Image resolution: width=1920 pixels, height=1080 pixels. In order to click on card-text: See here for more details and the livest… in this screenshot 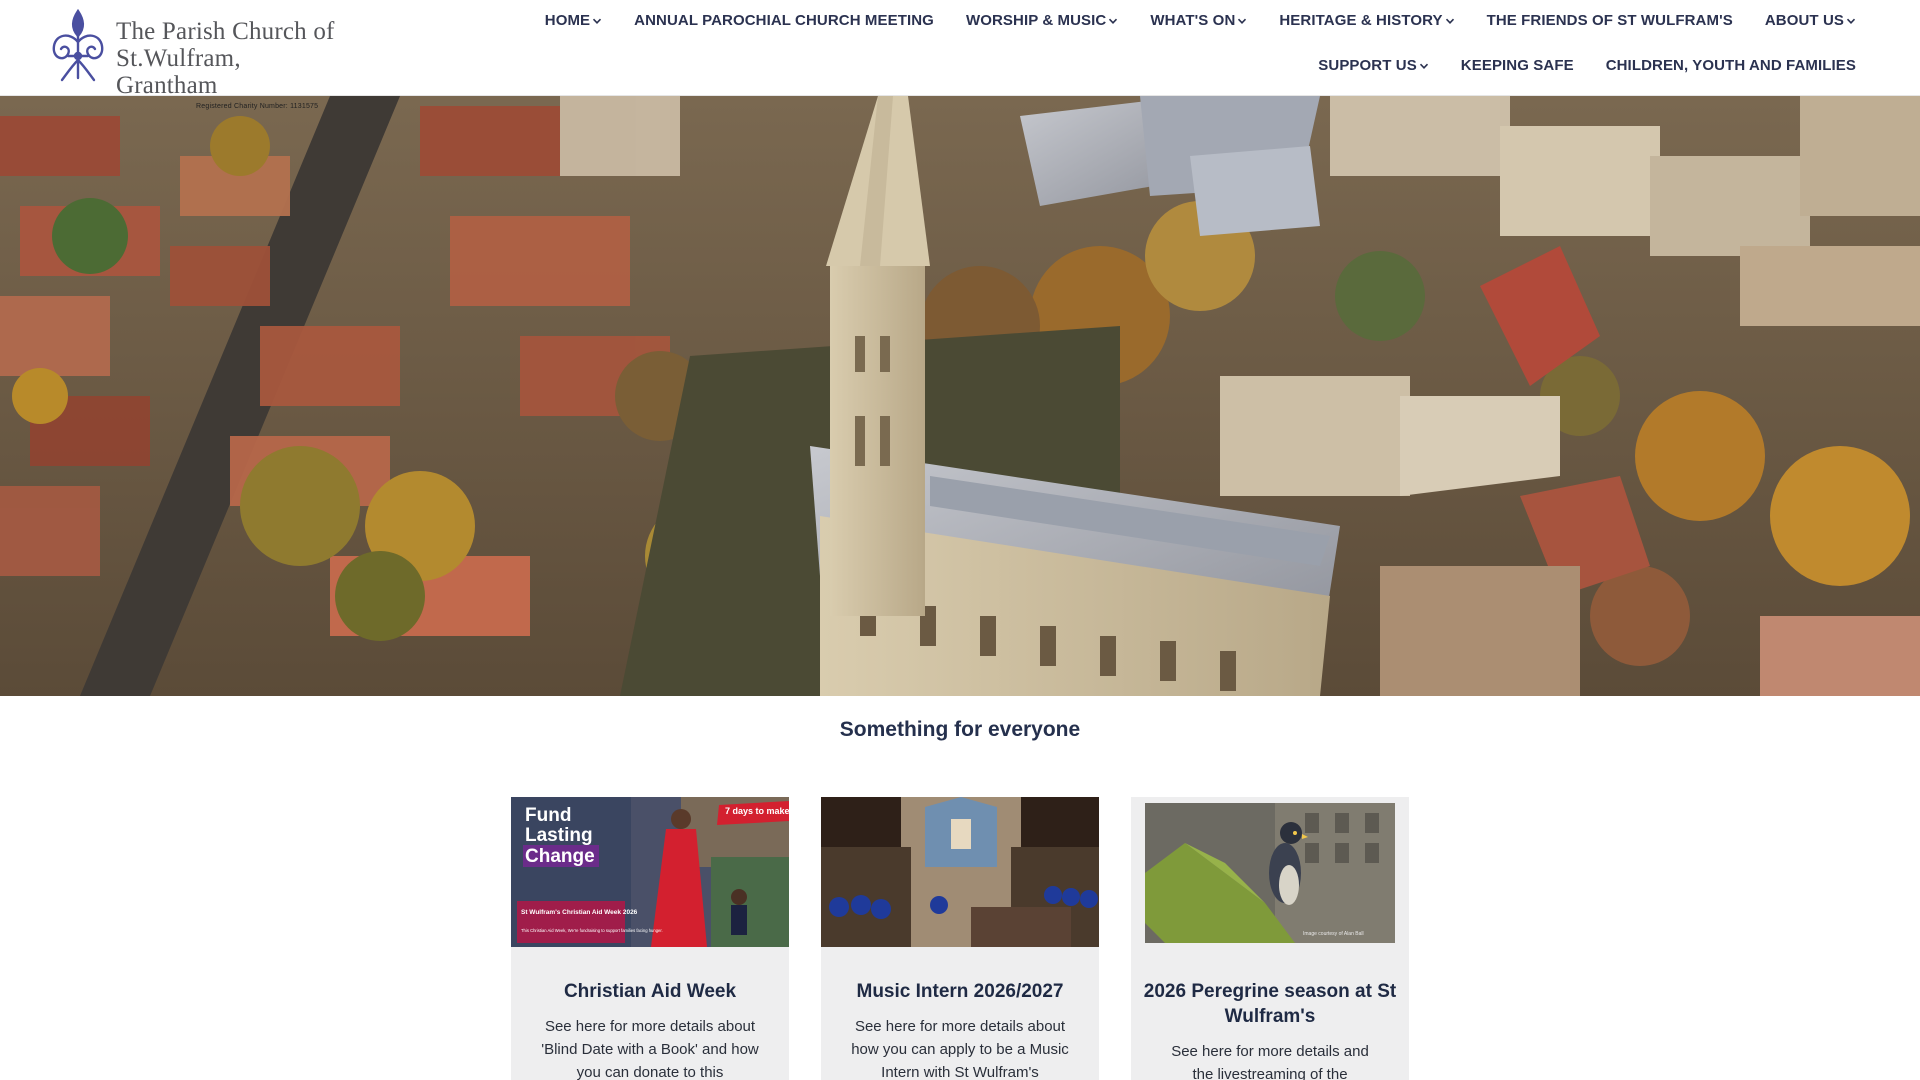, I will do `click(1270, 1061)`.